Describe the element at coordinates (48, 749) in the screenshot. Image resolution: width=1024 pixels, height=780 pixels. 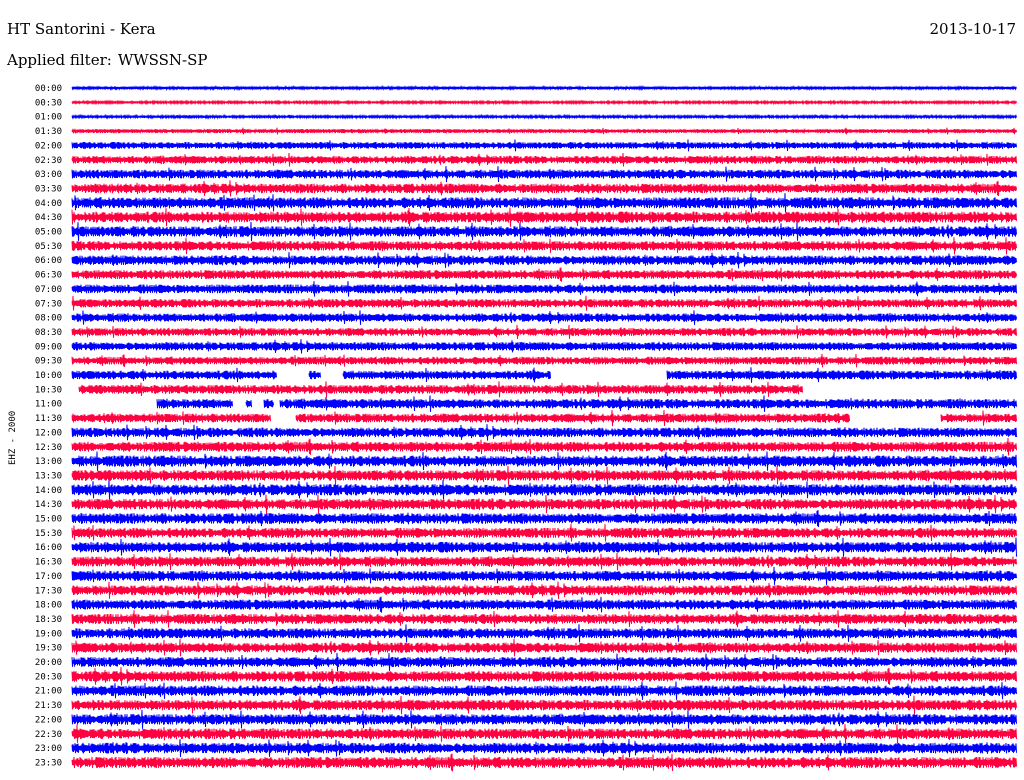
I see `time-tick-label: 23:00` at that location.